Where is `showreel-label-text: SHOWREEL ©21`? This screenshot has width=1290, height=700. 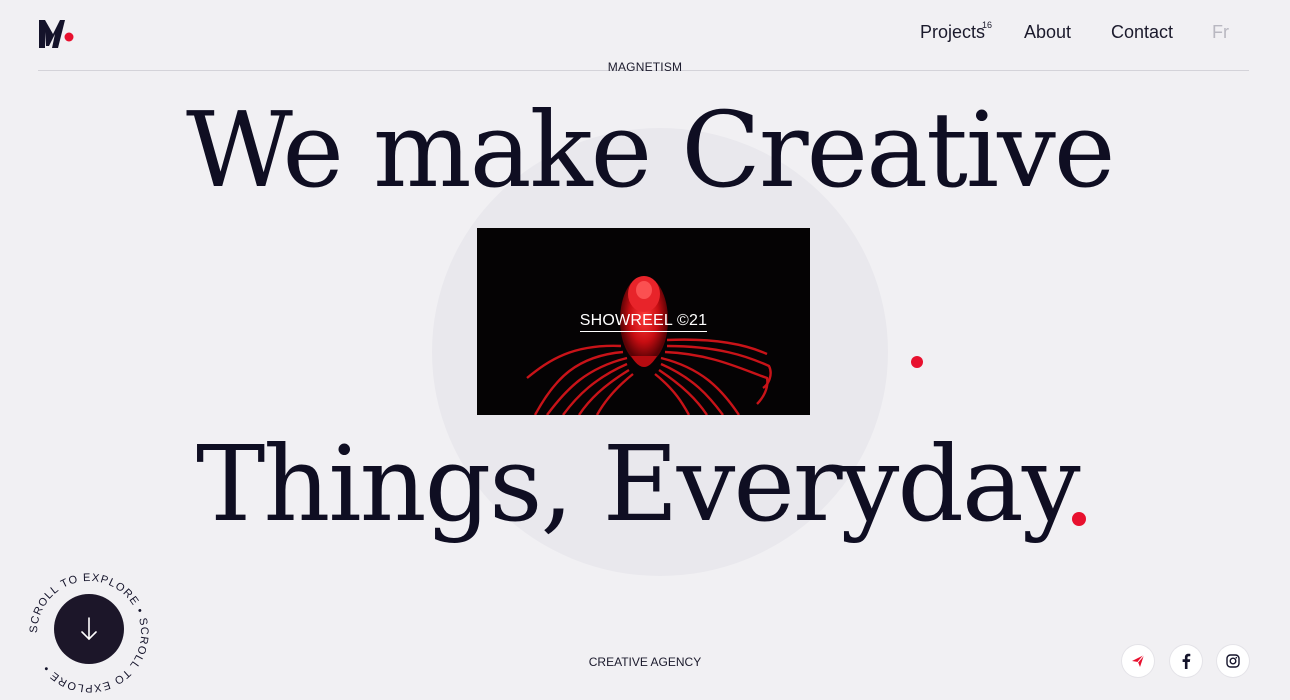 showreel-label-text: SHOWREEL ©21 is located at coordinates (643, 322).